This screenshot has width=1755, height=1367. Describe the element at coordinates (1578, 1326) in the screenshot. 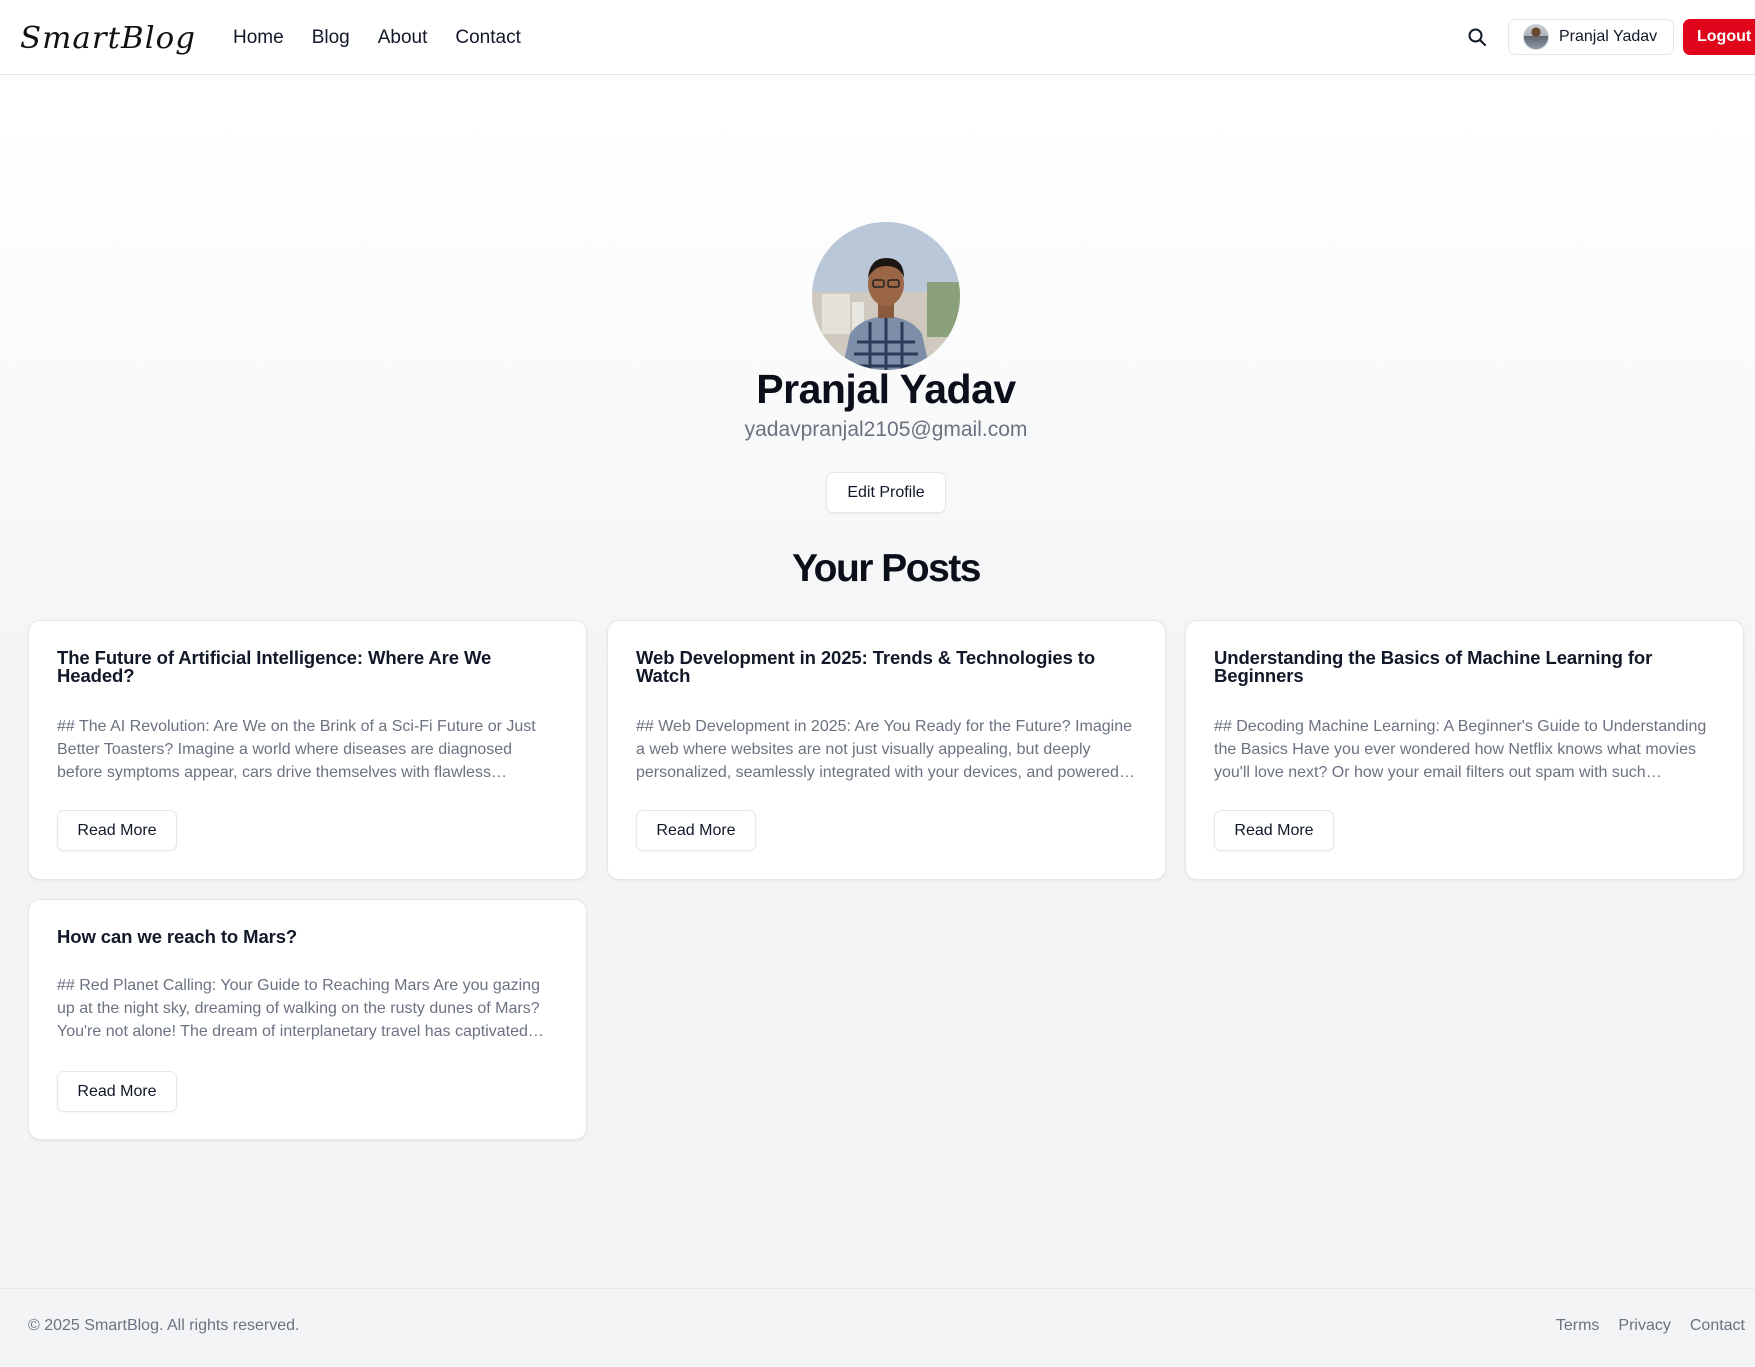

I see `footer-link-terms: Terms` at that location.